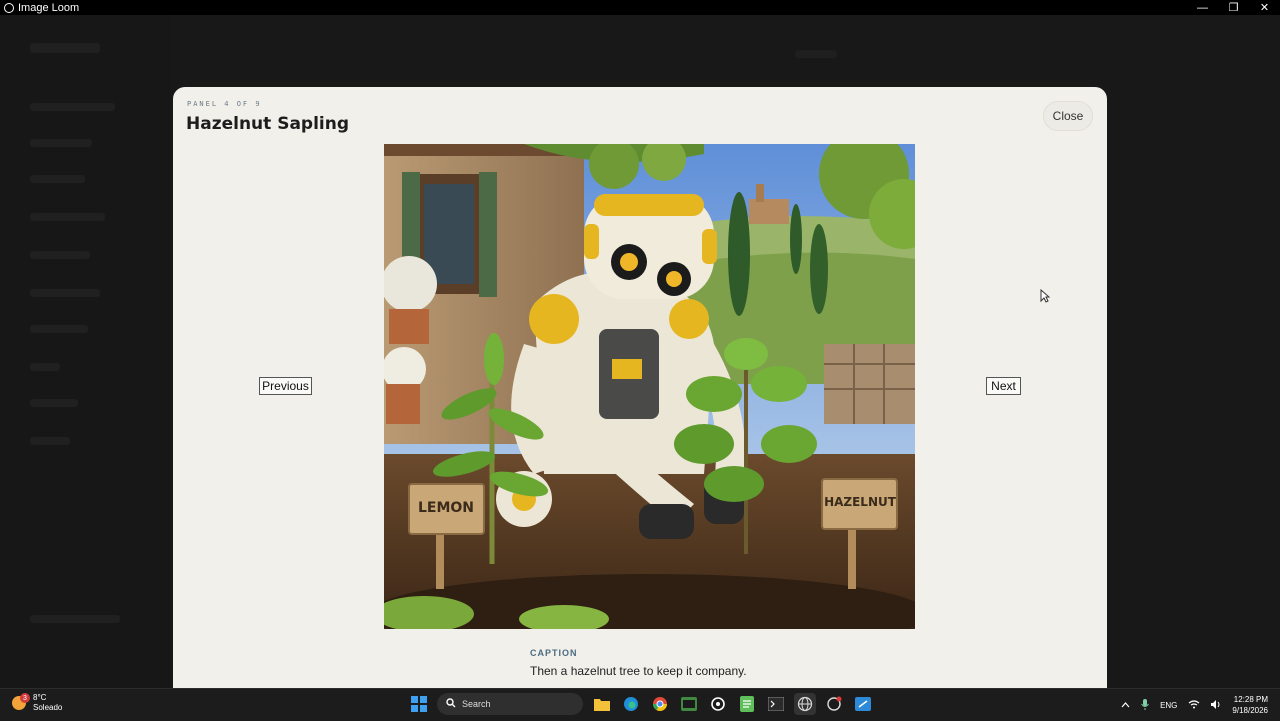  I want to click on caption-label: CAPTION, so click(554, 653).